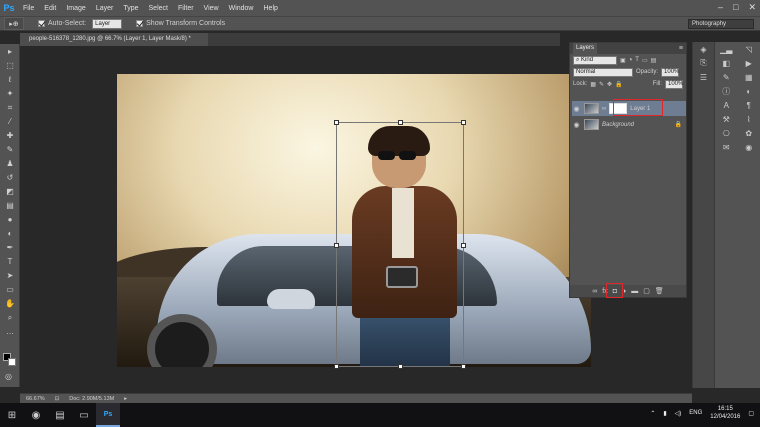 The image size is (760, 427). What do you see at coordinates (749, 105) in the screenshot?
I see `paragraph-icon: ¶` at bounding box center [749, 105].